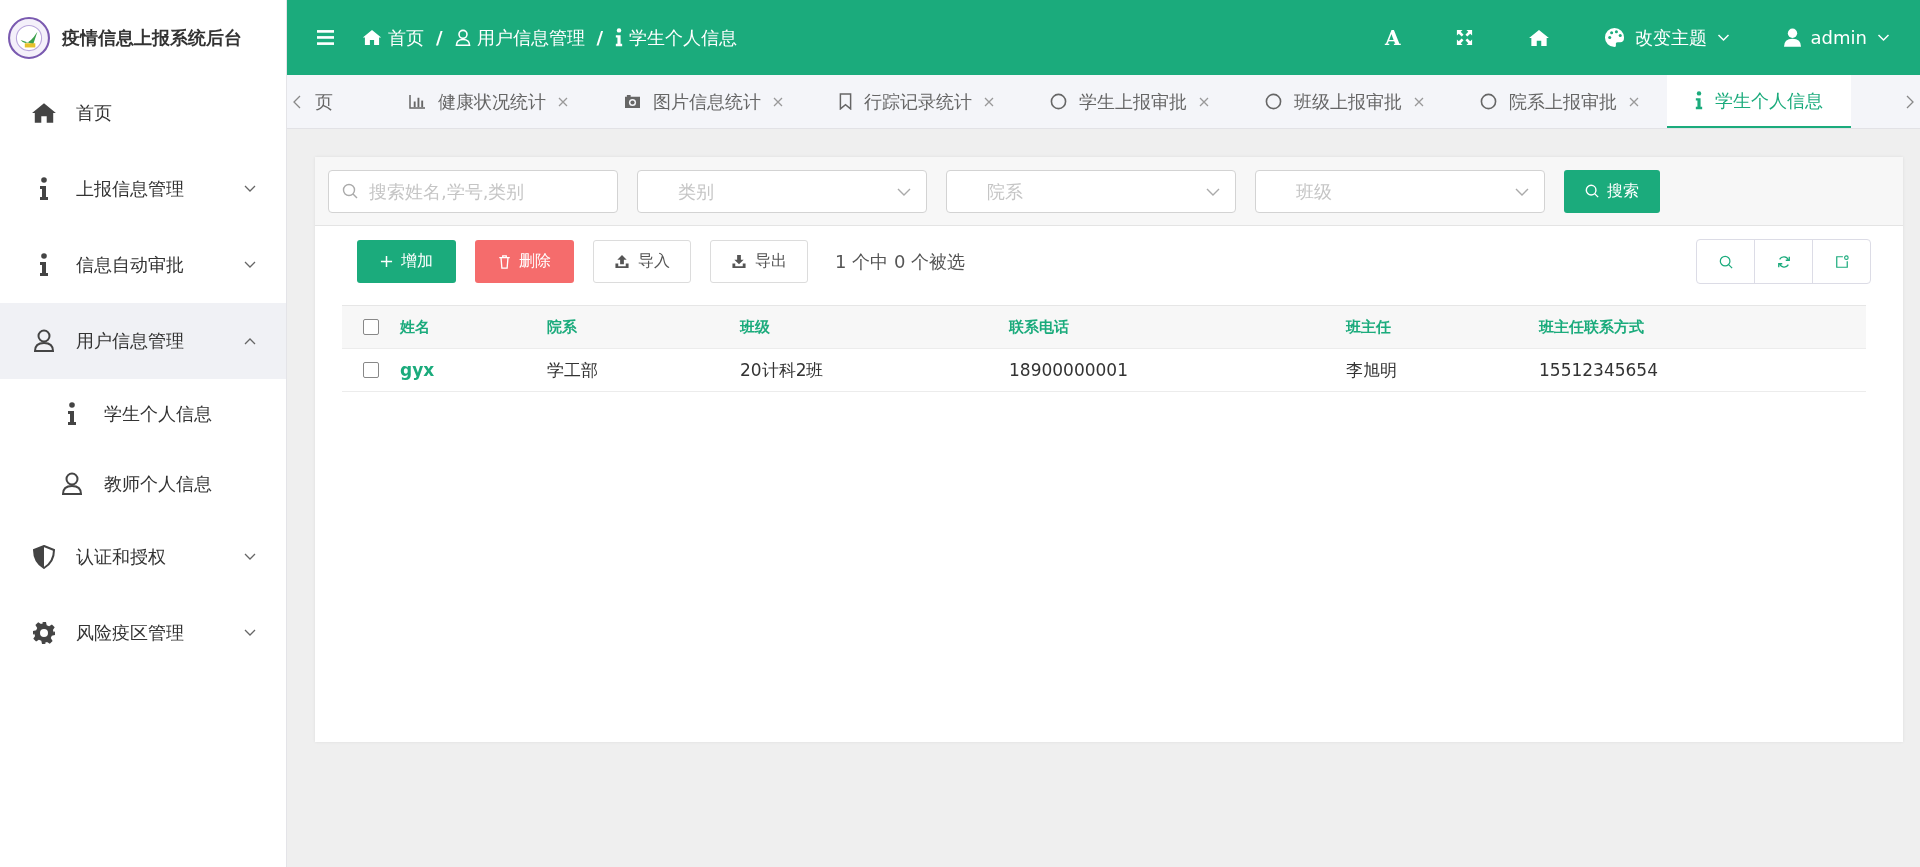 The image size is (1920, 867). What do you see at coordinates (344, 101) in the screenshot?
I see `tab: 页` at bounding box center [344, 101].